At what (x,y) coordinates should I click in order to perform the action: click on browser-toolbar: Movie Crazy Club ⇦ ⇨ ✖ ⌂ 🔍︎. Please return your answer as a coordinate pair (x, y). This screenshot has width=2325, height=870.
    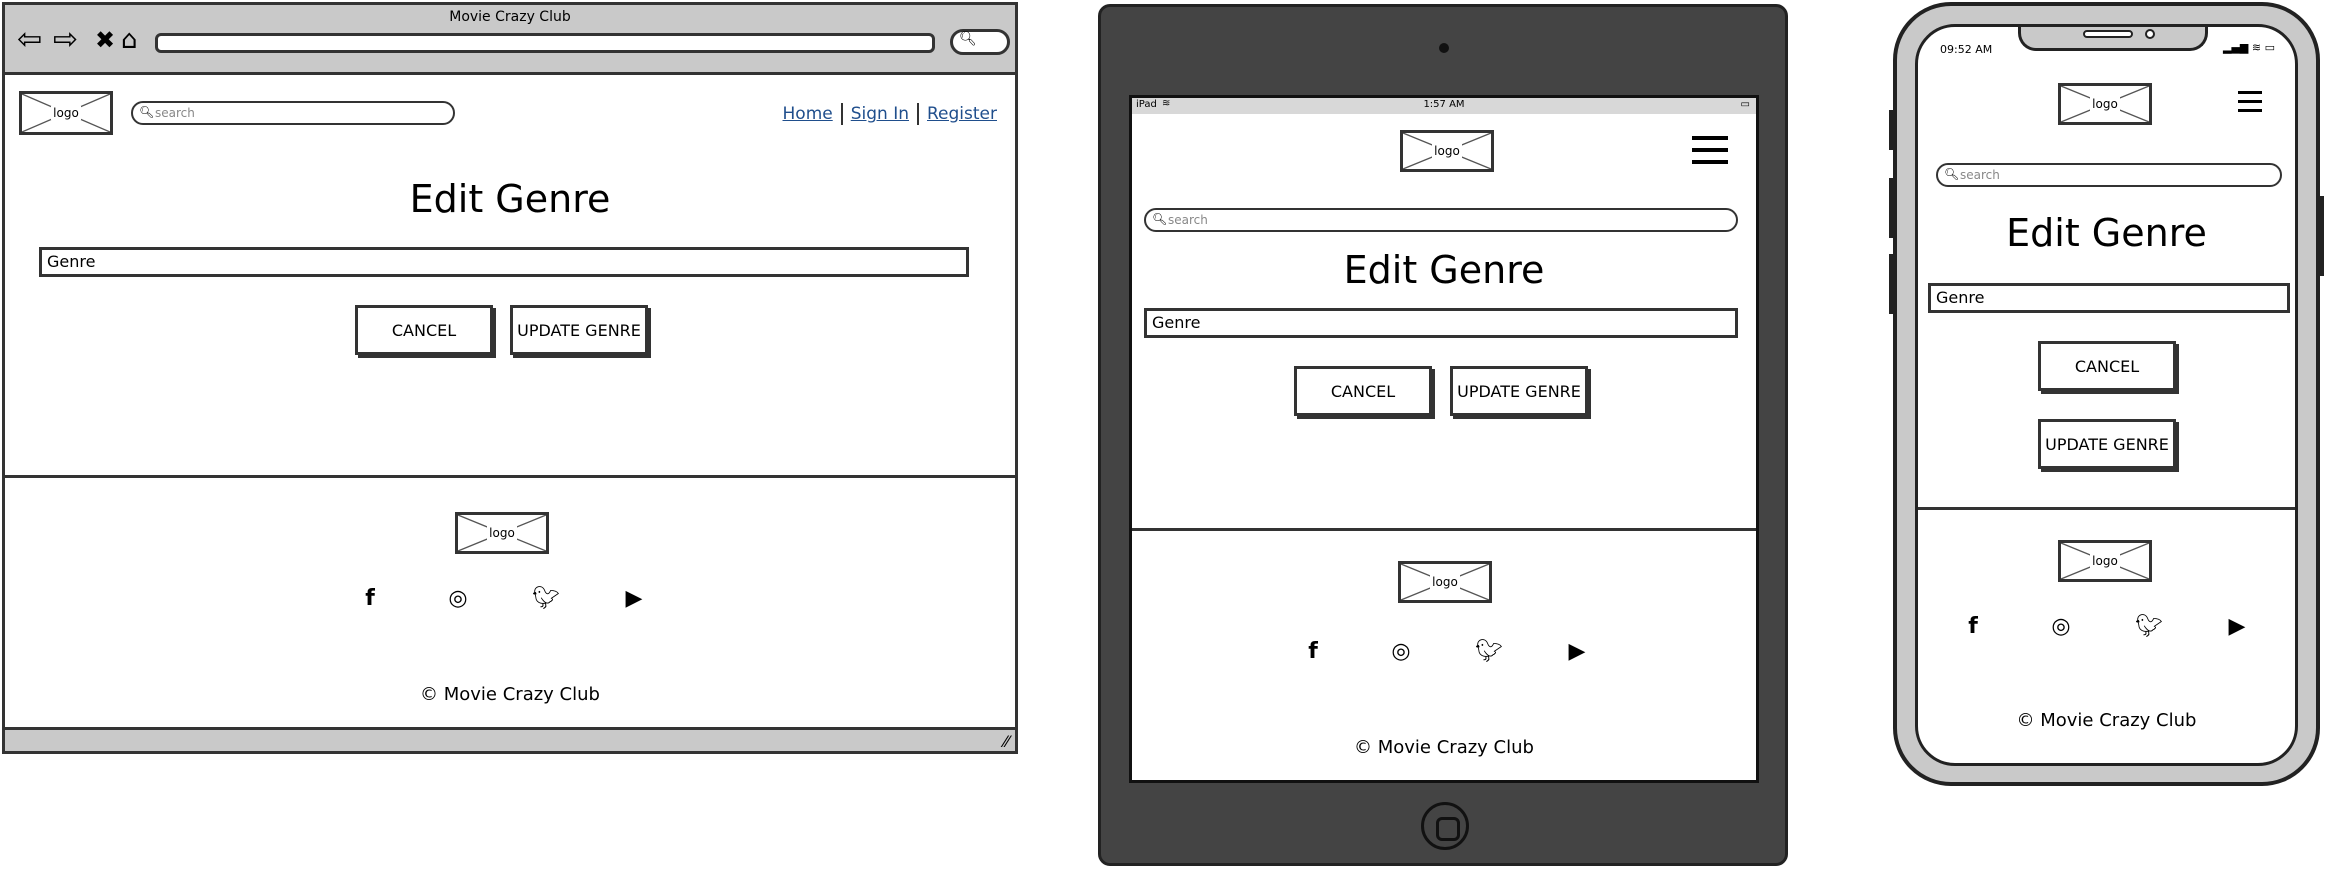
    Looking at the image, I should click on (510, 40).